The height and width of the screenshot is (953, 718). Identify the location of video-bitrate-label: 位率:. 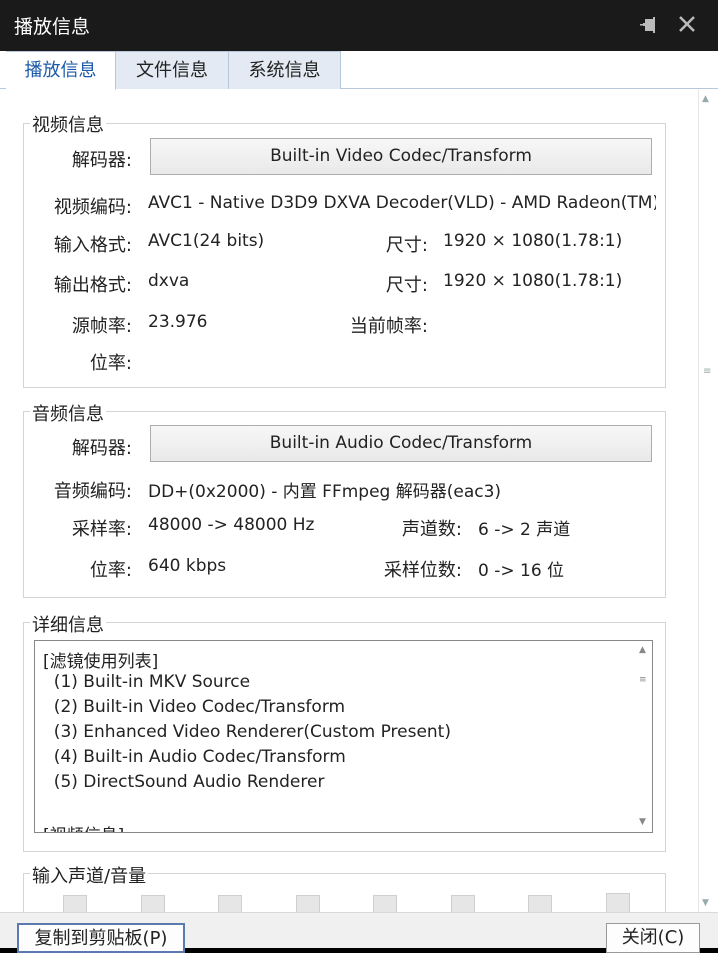
(110, 363).